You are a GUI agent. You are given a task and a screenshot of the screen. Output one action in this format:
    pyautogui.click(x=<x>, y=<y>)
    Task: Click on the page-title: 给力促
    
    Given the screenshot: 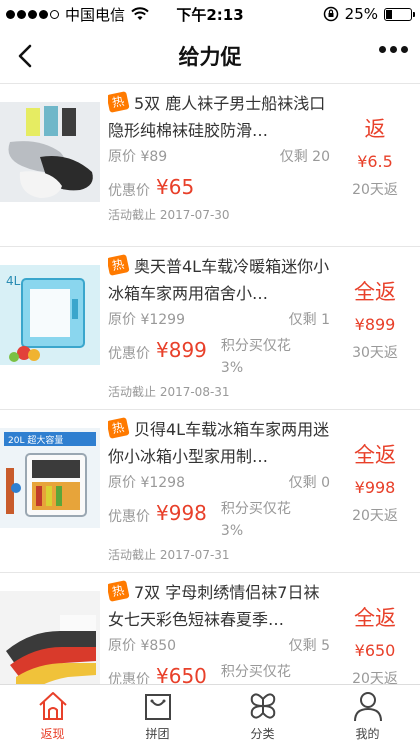 What is the action you would take?
    pyautogui.click(x=210, y=56)
    